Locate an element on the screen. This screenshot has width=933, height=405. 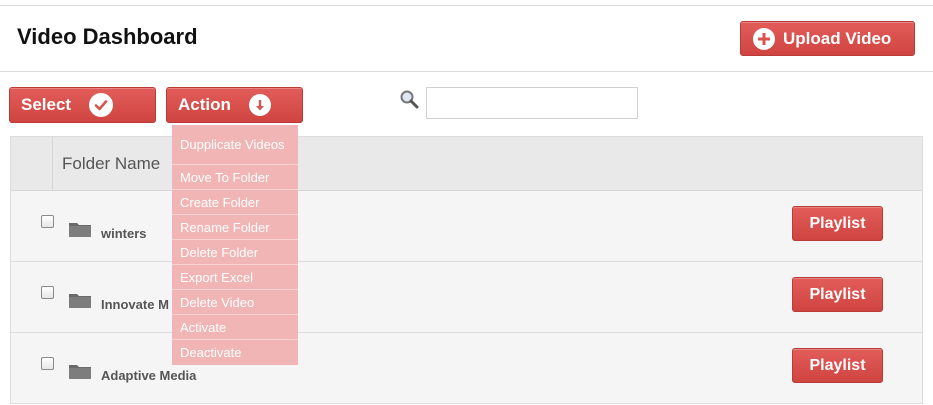
select-button: Select is located at coordinates (82, 105).